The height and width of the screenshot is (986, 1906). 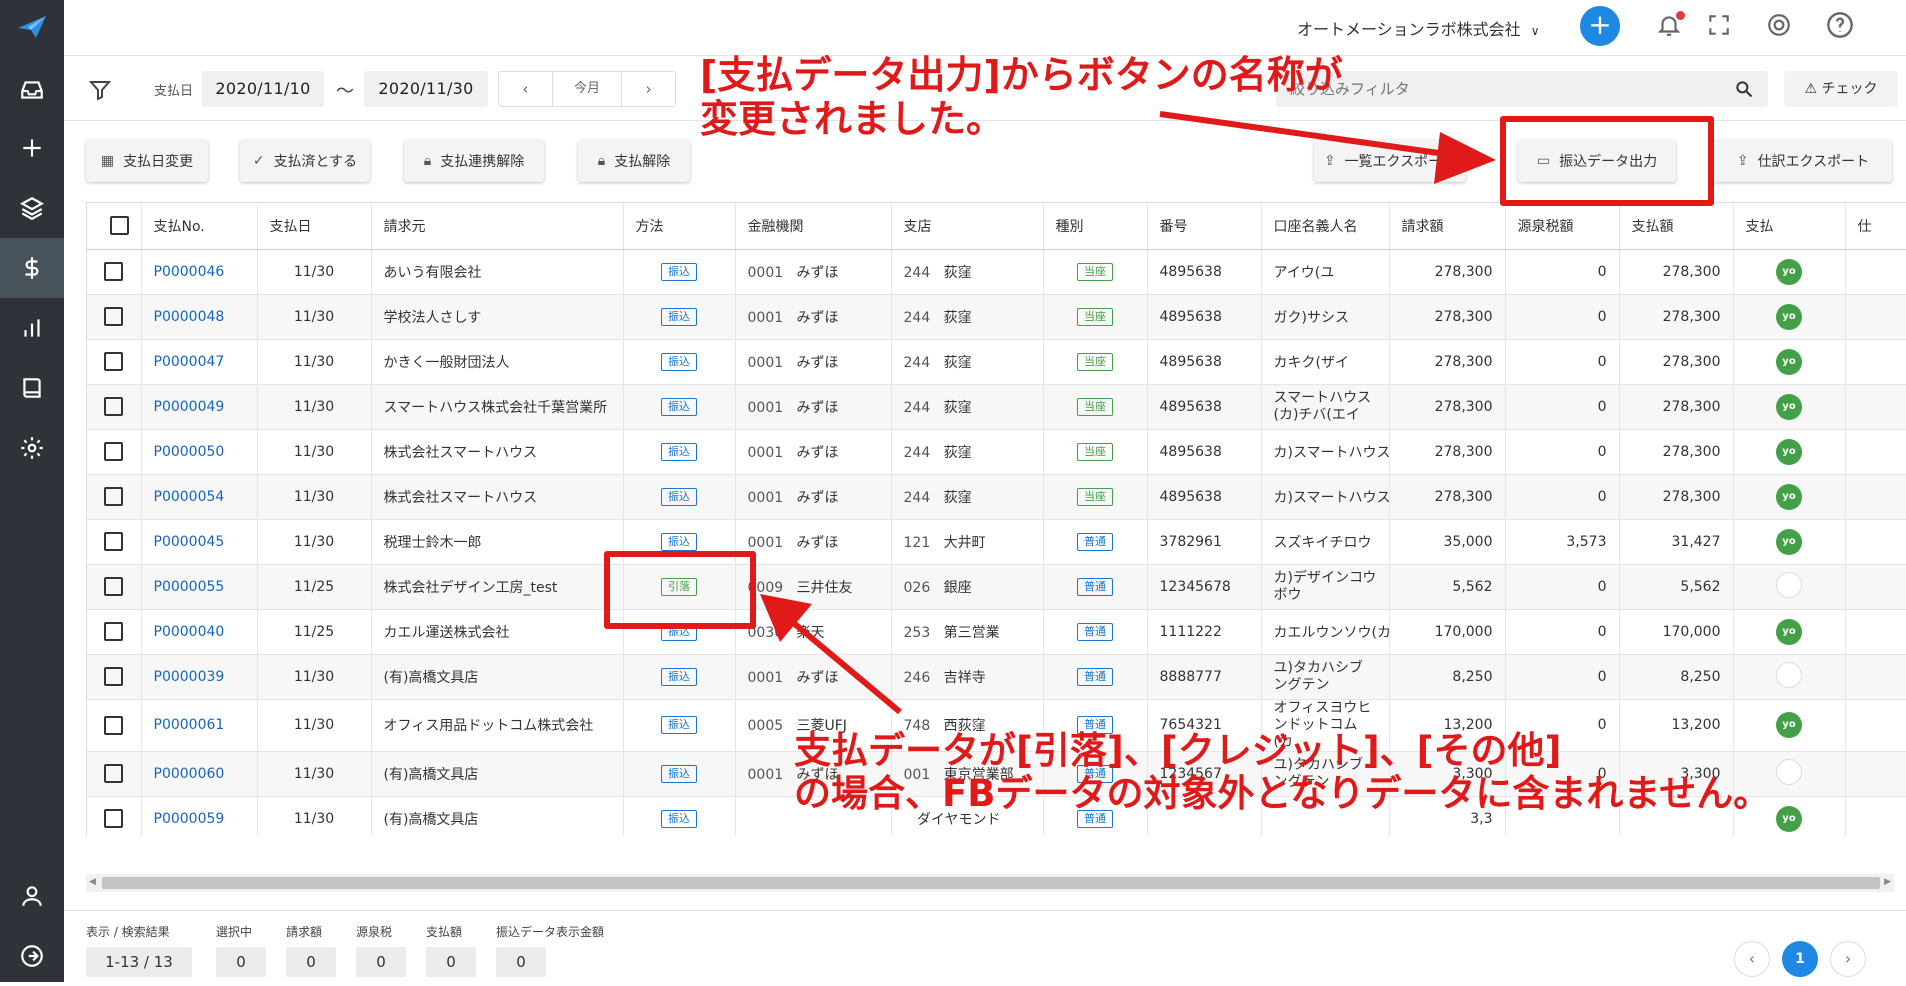 What do you see at coordinates (1840, 25) in the screenshot?
I see `help-icon` at bounding box center [1840, 25].